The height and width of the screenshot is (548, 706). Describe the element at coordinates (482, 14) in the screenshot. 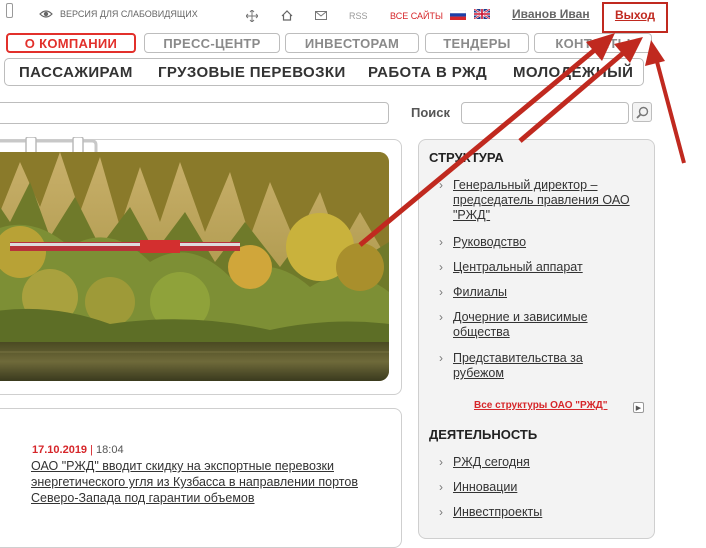

I see `flag-uk-icon` at that location.